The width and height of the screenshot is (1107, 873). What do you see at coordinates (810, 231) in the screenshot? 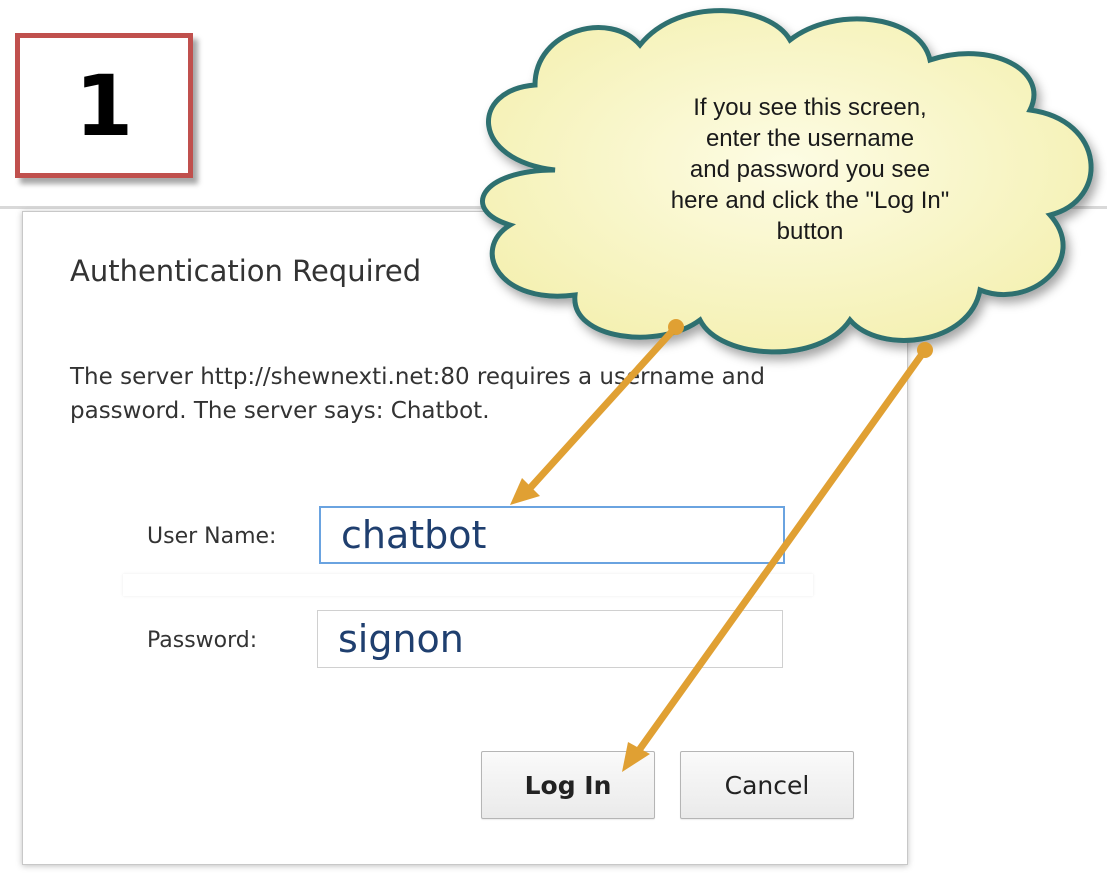
I see `callout-line: button` at bounding box center [810, 231].